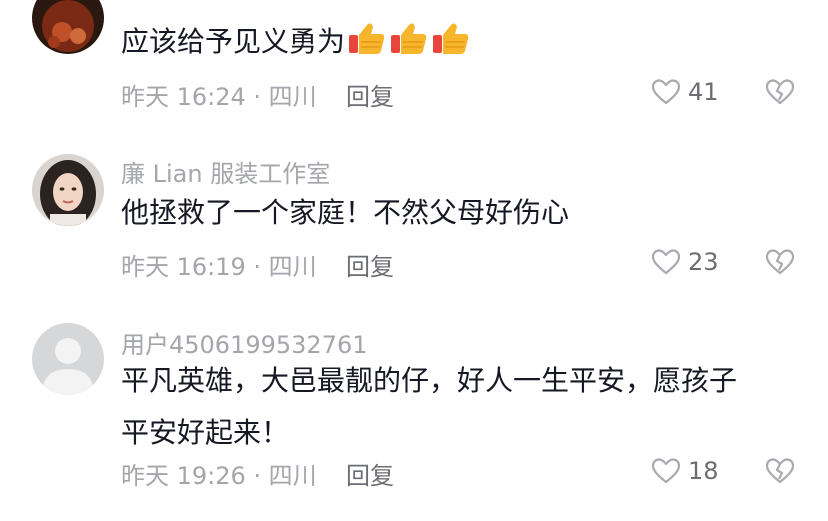 The height and width of the screenshot is (521, 828). I want to click on like-button: 23, so click(705, 262).